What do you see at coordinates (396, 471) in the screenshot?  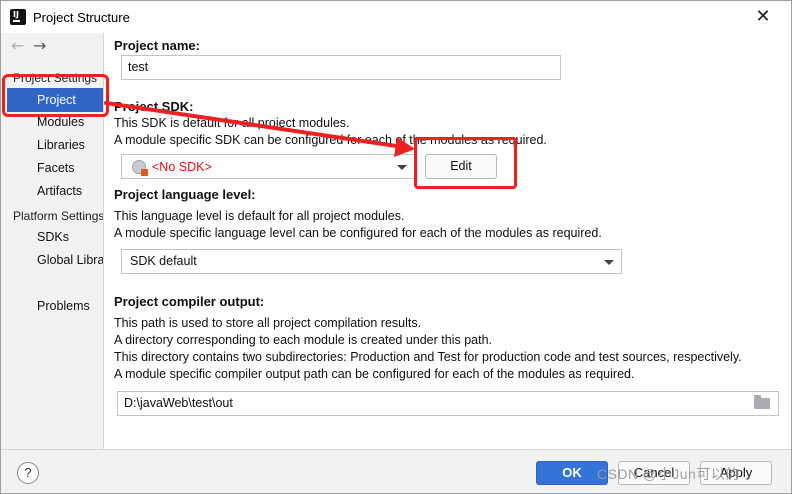 I see `dialog-footer: ? OK Cancel Apply CSDN @小Jun可以的` at bounding box center [396, 471].